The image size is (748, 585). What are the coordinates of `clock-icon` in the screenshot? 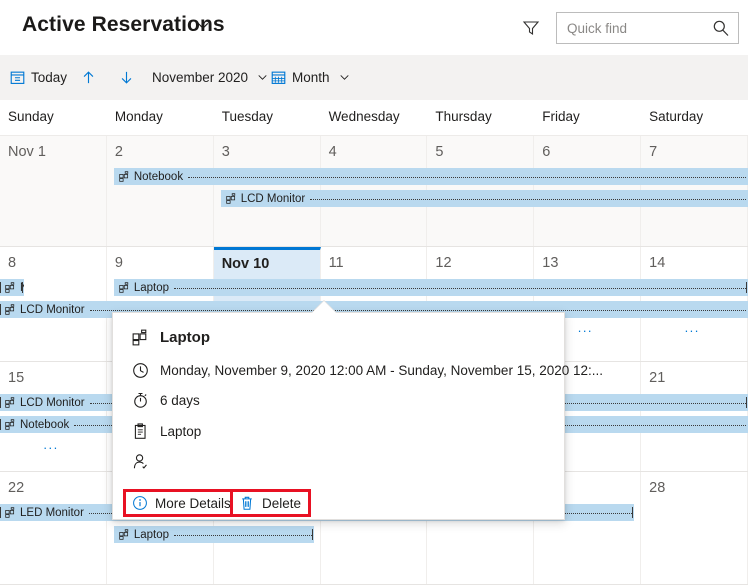 It's located at (140, 370).